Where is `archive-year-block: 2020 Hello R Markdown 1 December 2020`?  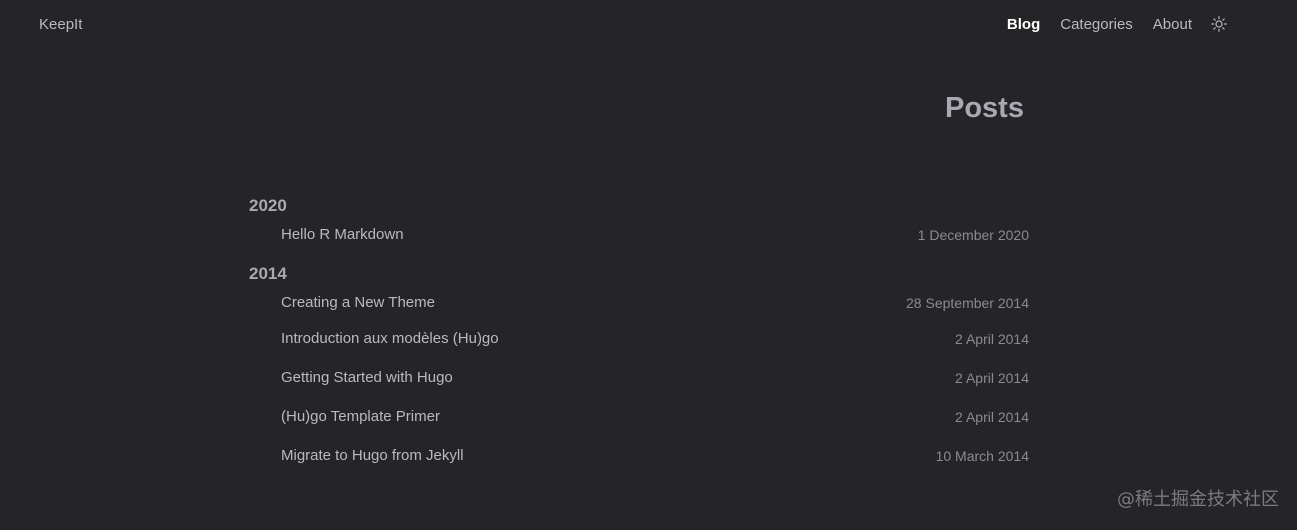 archive-year-block: 2020 Hello R Markdown 1 December 2020 is located at coordinates (639, 222).